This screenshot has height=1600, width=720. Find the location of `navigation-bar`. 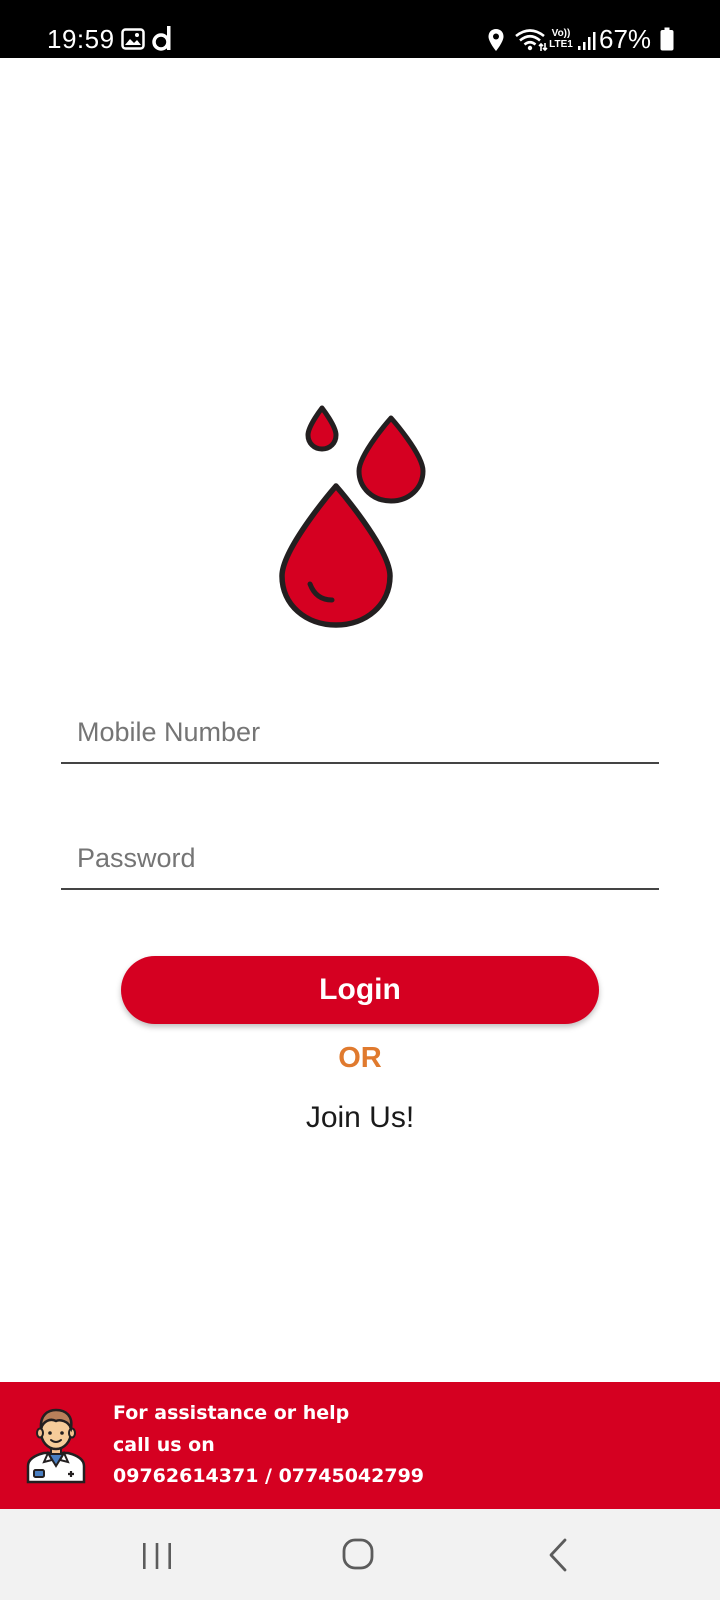

navigation-bar is located at coordinates (360, 1554).